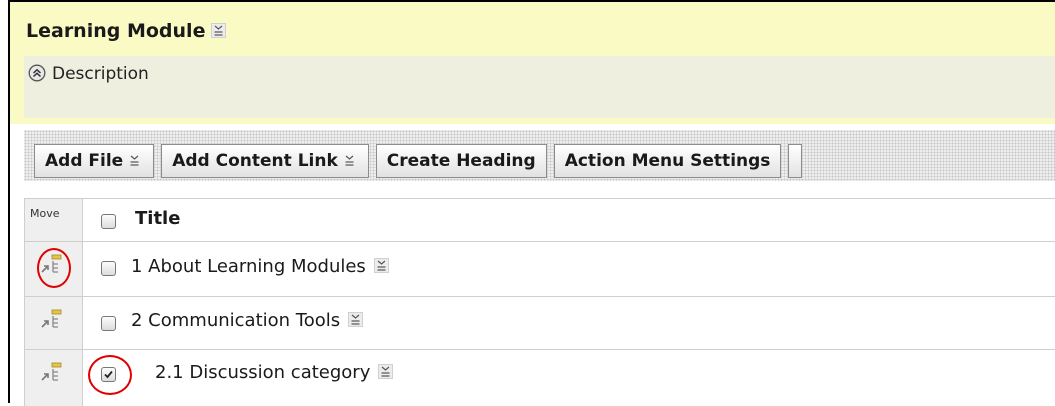 This screenshot has width=1055, height=406. Describe the element at coordinates (540, 323) in the screenshot. I see `table-row: 2 Communication Tools` at that location.